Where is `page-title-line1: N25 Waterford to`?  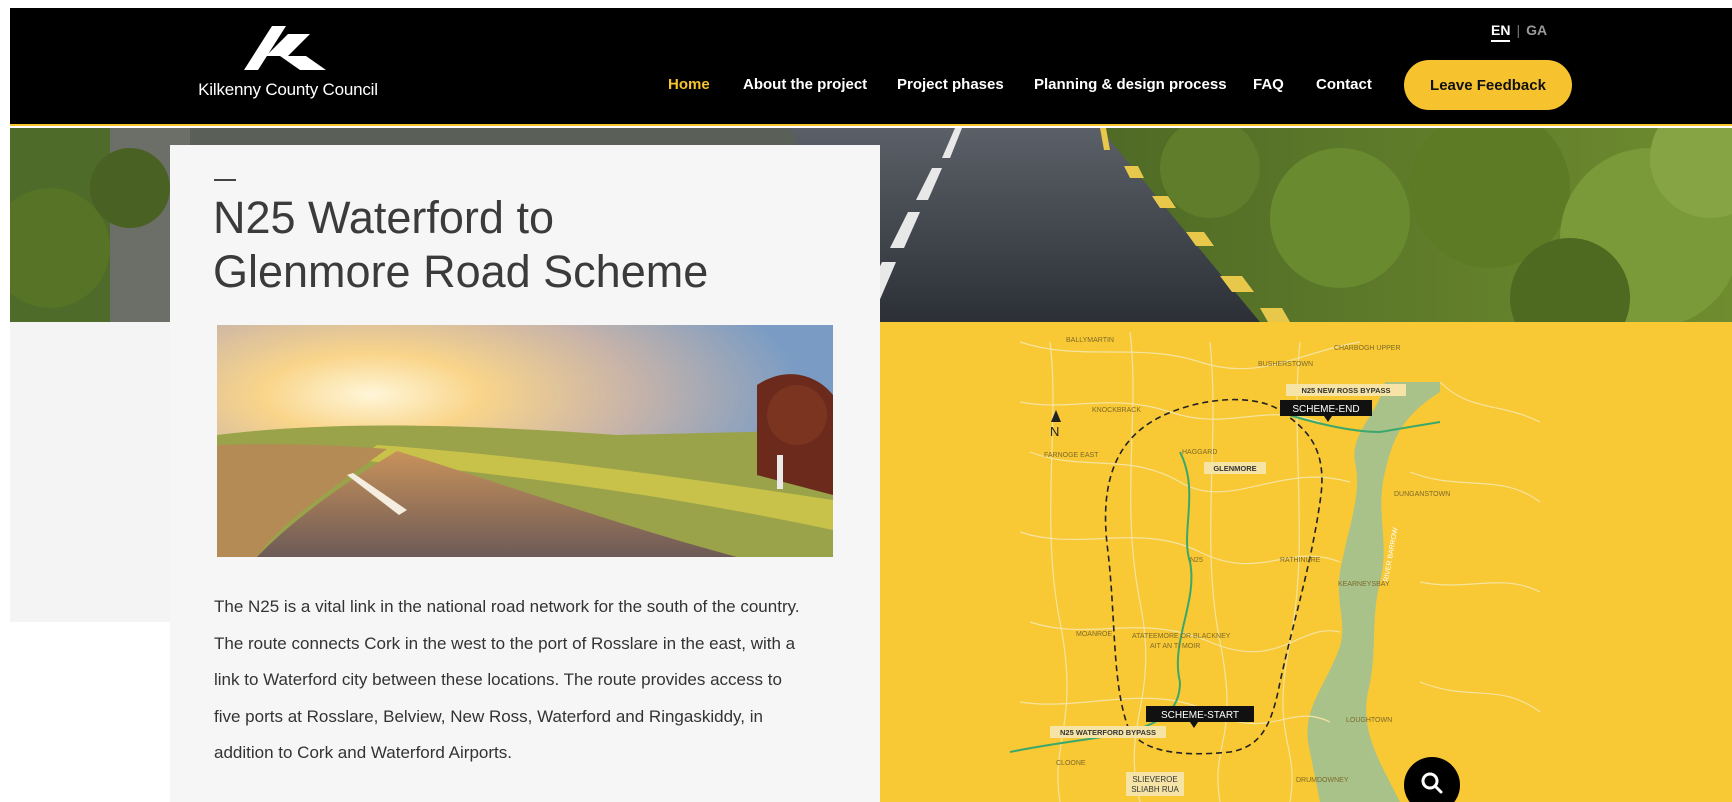 page-title-line1: N25 Waterford to is located at coordinates (383, 217).